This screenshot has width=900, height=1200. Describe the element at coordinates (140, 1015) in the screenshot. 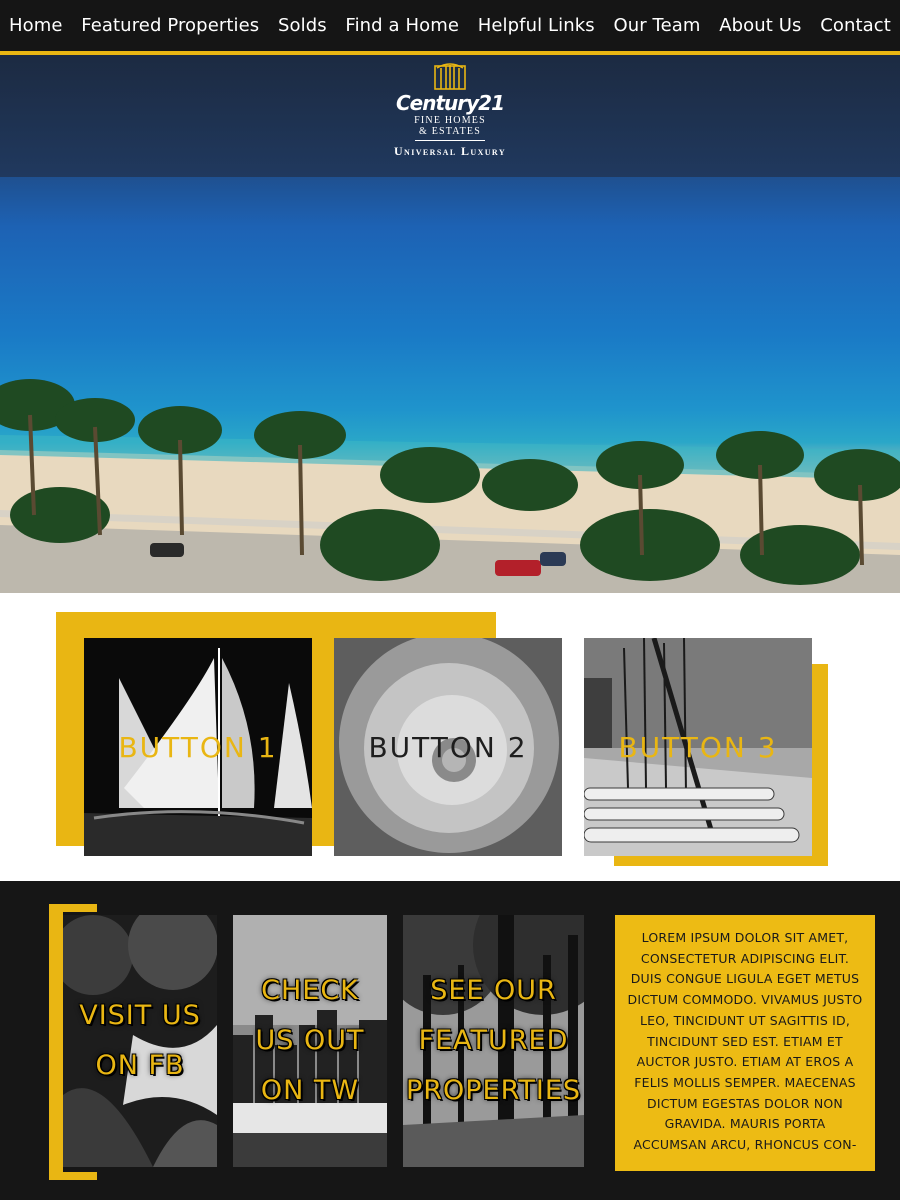

I see `facebook-label-line-1: VISIT US` at that location.